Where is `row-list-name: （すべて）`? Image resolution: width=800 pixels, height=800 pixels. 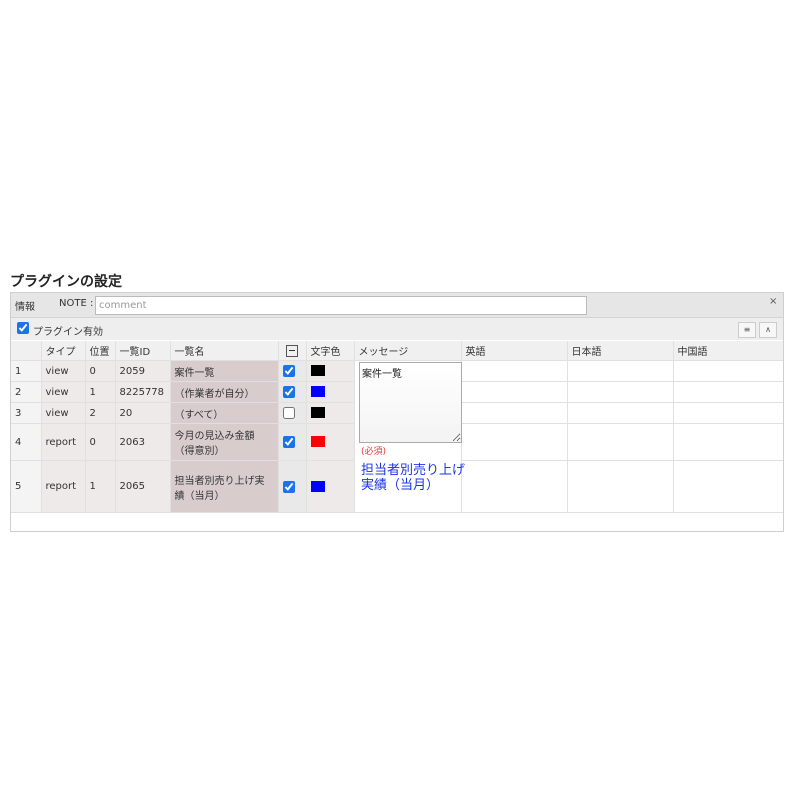 row-list-name: （すべて） is located at coordinates (224, 413).